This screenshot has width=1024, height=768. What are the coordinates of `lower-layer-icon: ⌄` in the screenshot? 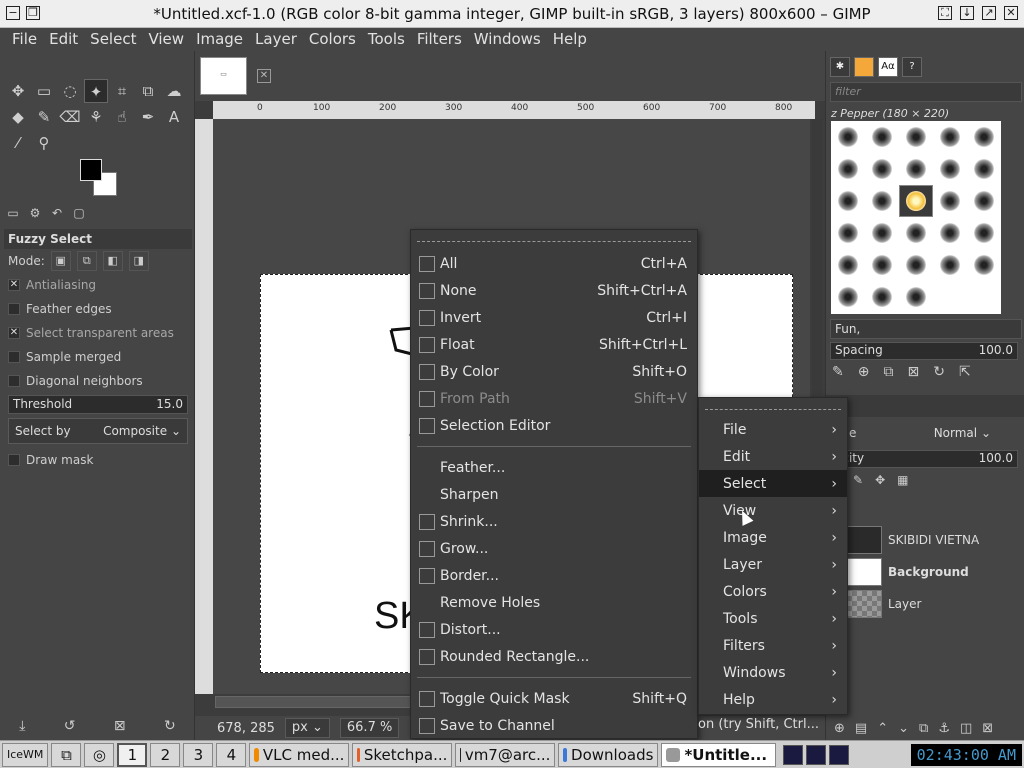 It's located at (903, 728).